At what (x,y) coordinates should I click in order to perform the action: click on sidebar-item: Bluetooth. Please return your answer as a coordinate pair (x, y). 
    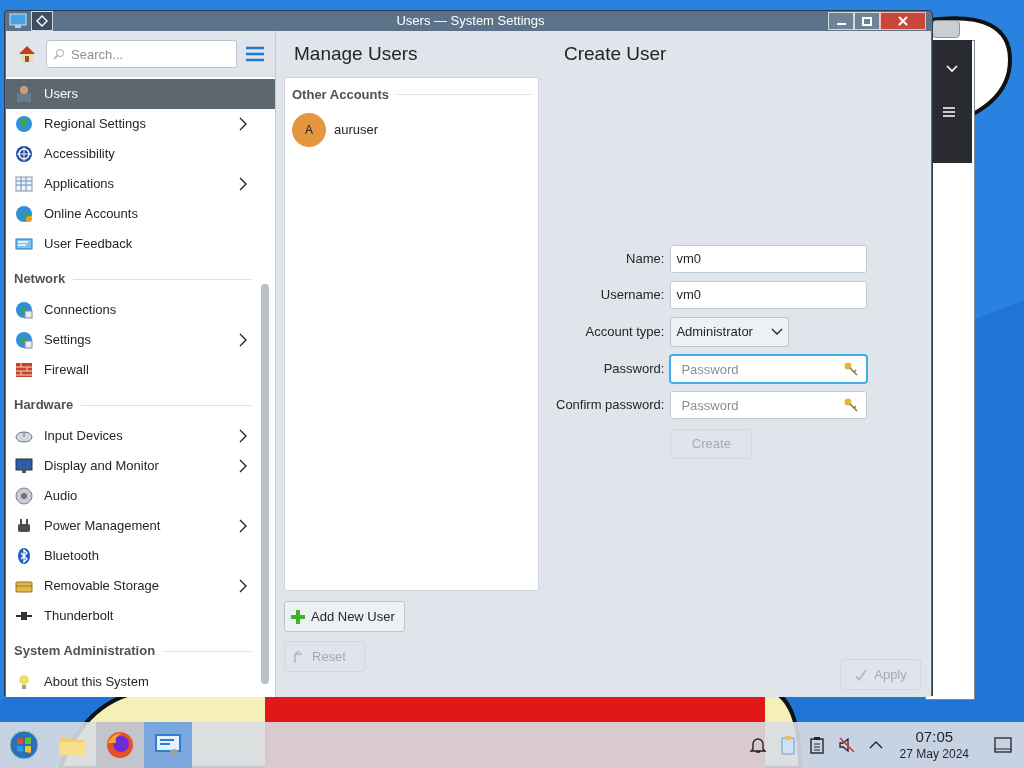
    Looking at the image, I should click on (140, 556).